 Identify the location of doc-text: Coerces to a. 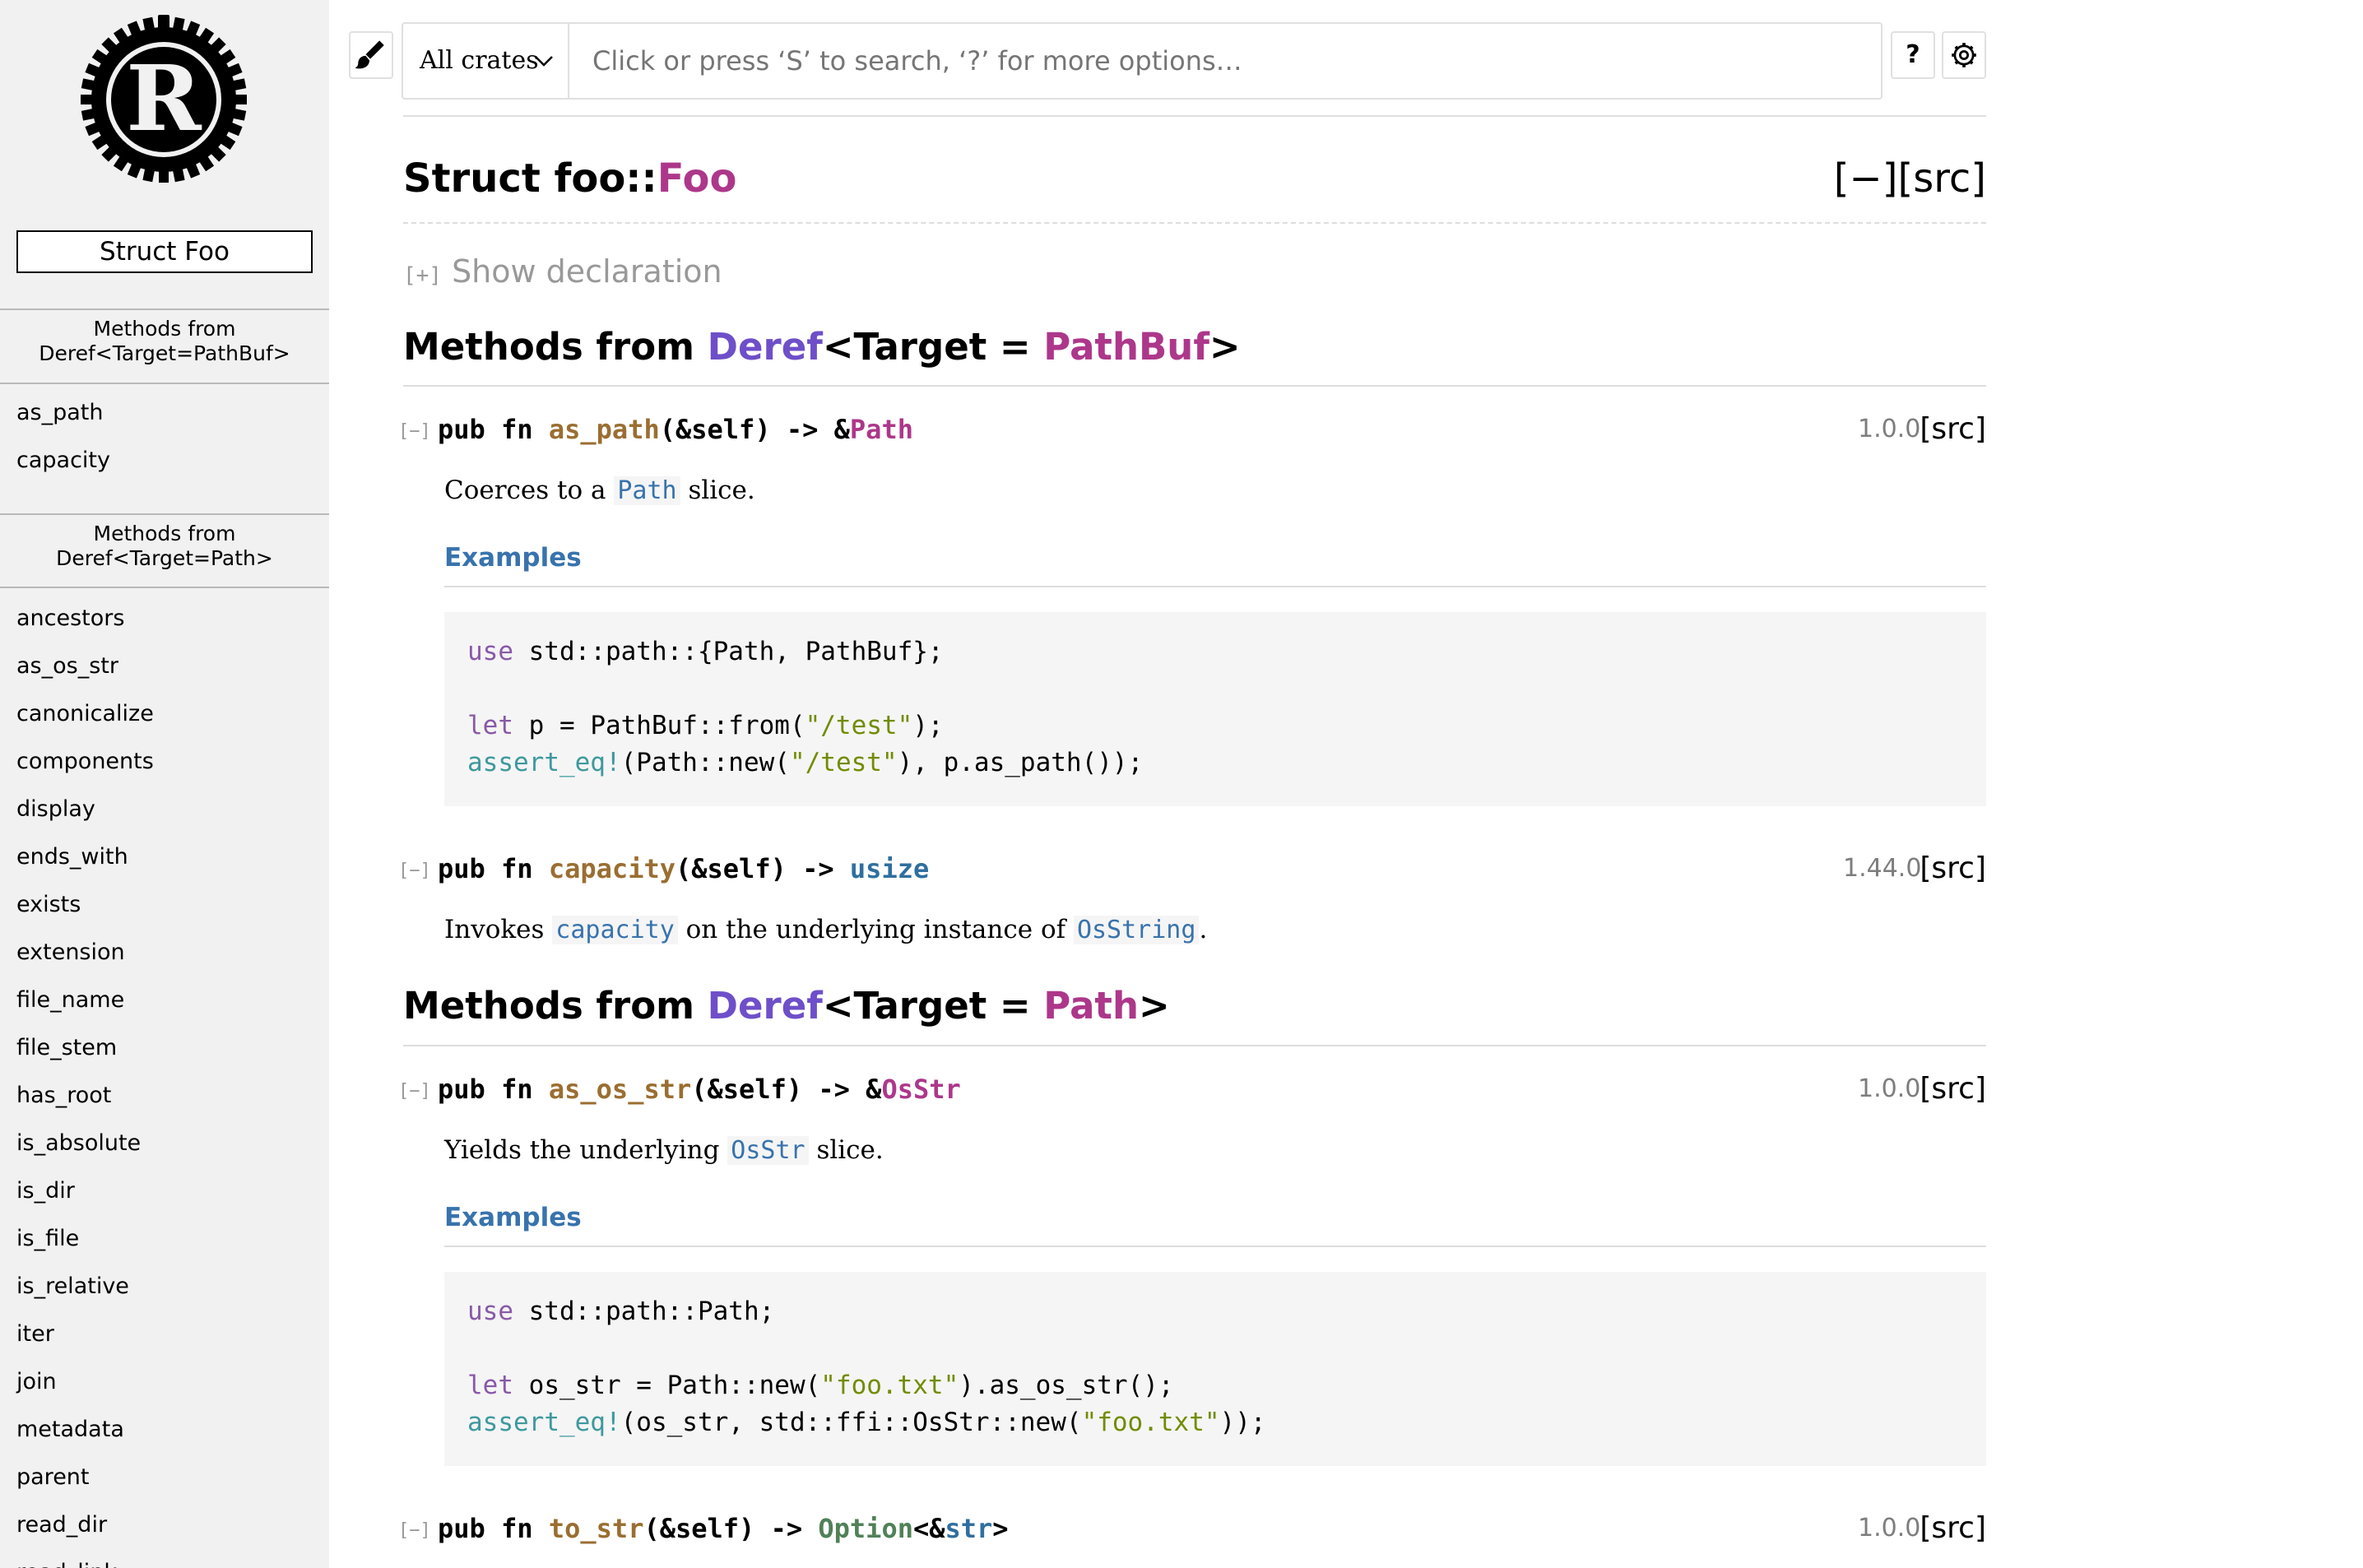
(529, 490).